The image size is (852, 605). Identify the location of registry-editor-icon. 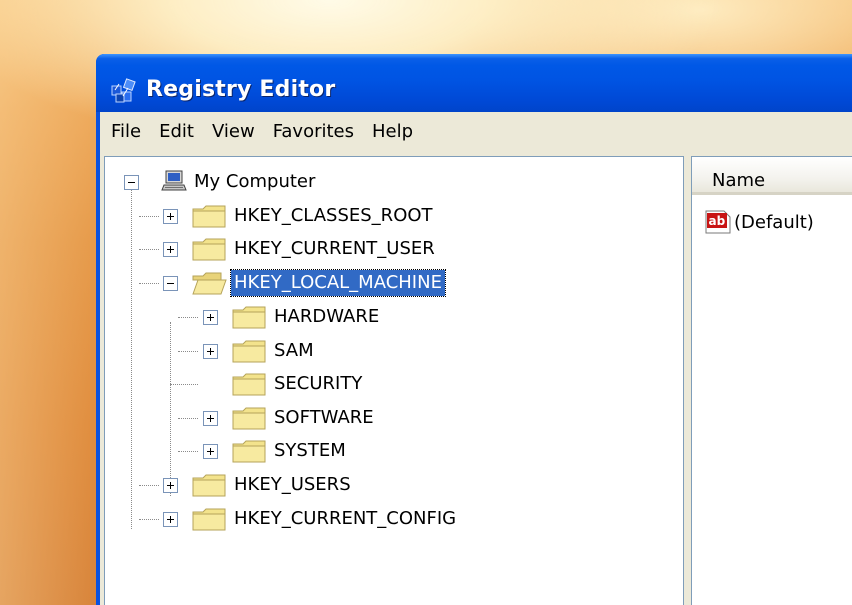
(123, 90).